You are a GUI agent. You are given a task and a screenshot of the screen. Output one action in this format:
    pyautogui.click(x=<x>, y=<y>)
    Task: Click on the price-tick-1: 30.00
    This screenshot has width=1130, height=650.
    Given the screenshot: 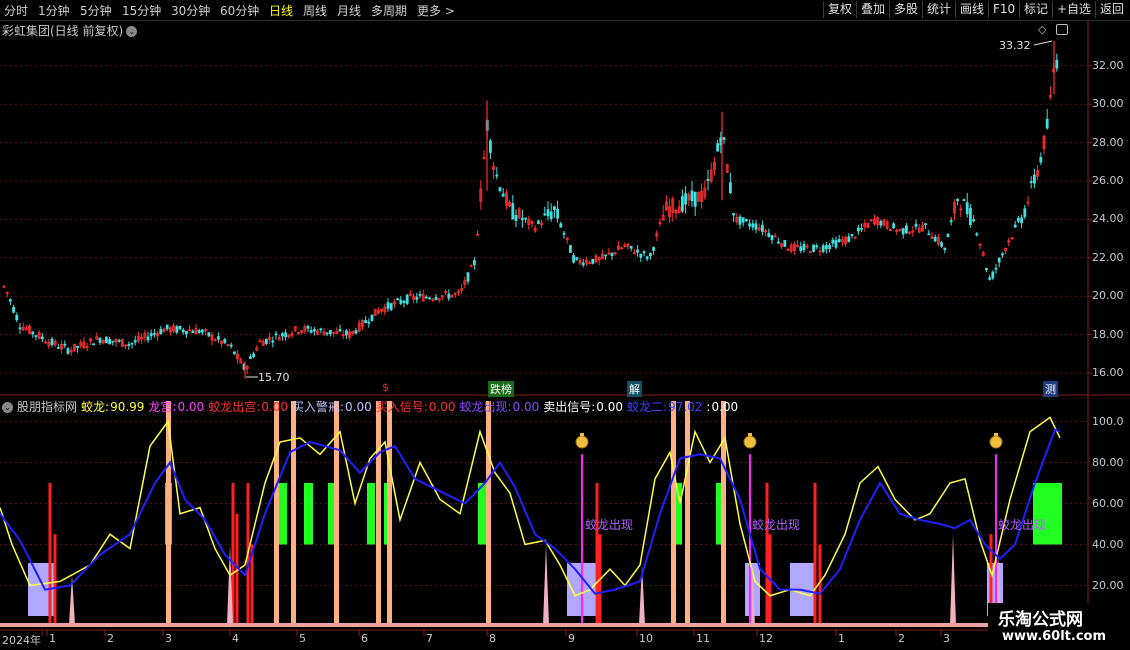 What is the action you would take?
    pyautogui.click(x=1108, y=104)
    